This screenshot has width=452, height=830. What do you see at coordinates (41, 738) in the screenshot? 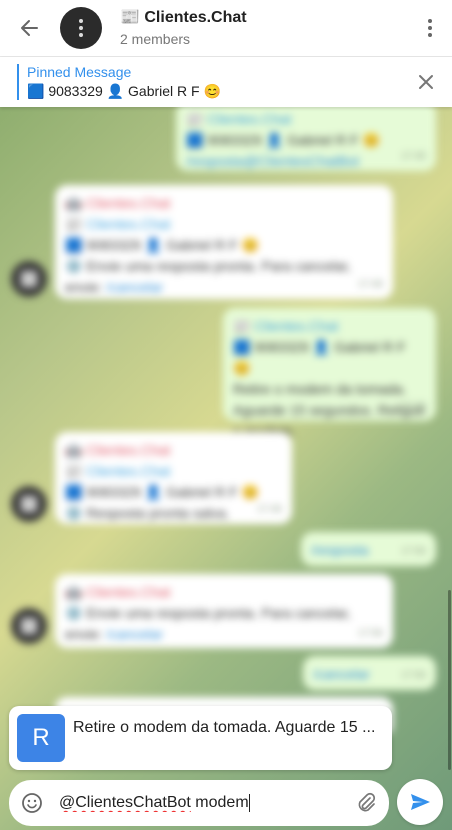
I see `suggestion-letter-icon: R` at bounding box center [41, 738].